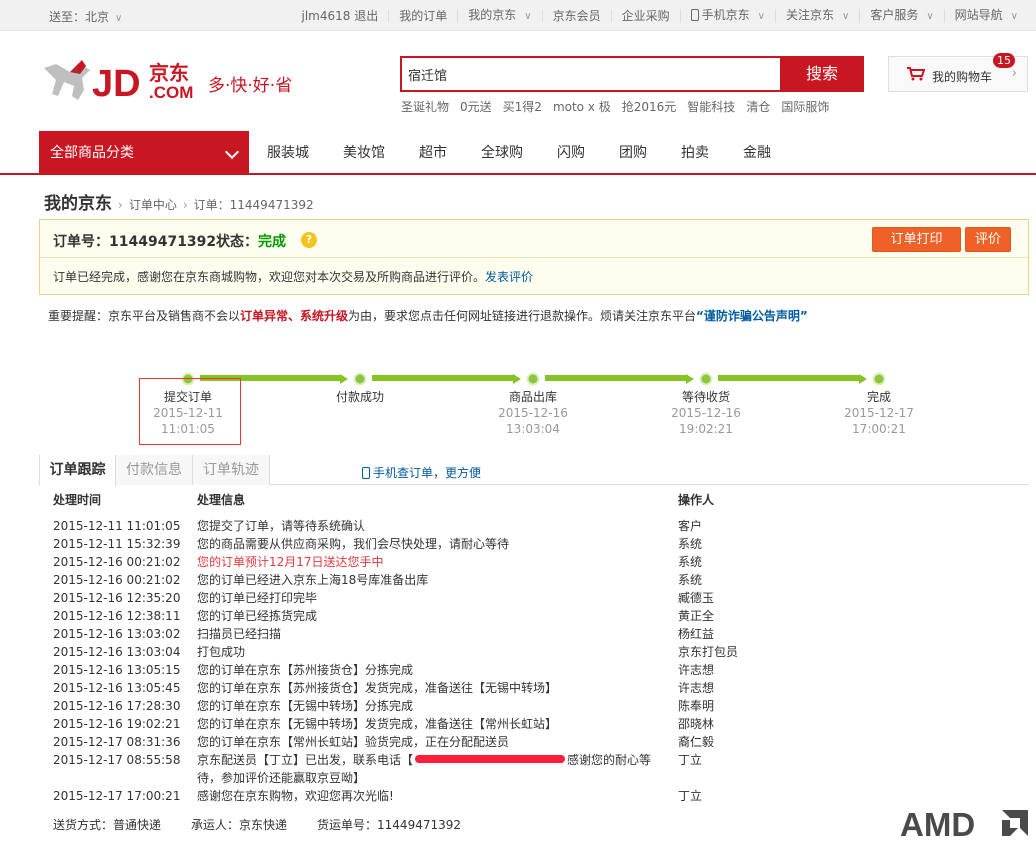 Image resolution: width=1036 pixels, height=844 pixels. Describe the element at coordinates (422, 15) in the screenshot. I see `top-nav-item: 我的订单` at that location.